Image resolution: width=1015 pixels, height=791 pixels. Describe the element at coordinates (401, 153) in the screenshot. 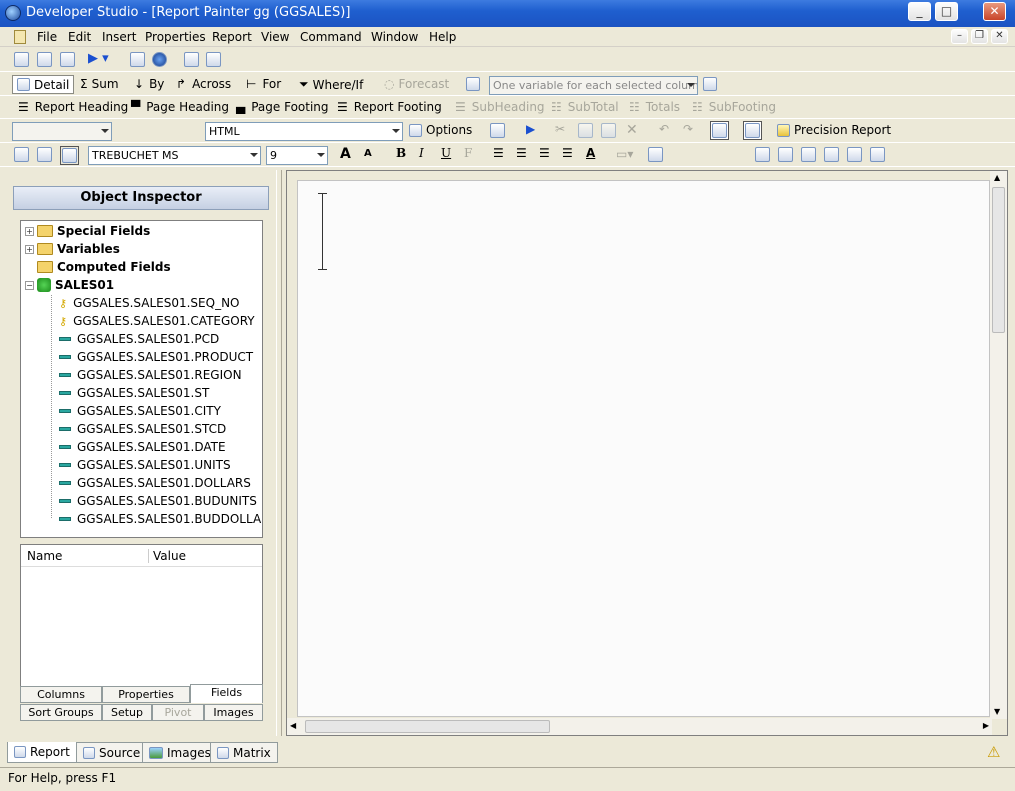

I see `bold-button: B` at that location.